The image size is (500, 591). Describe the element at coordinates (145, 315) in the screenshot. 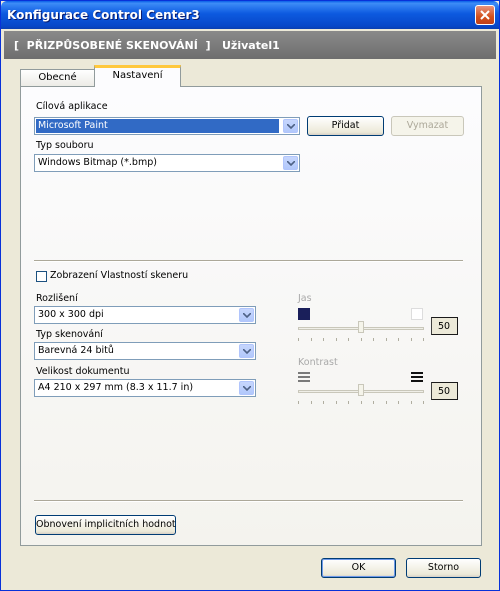

I see `resolution-select: 300 x 300 dpi` at that location.